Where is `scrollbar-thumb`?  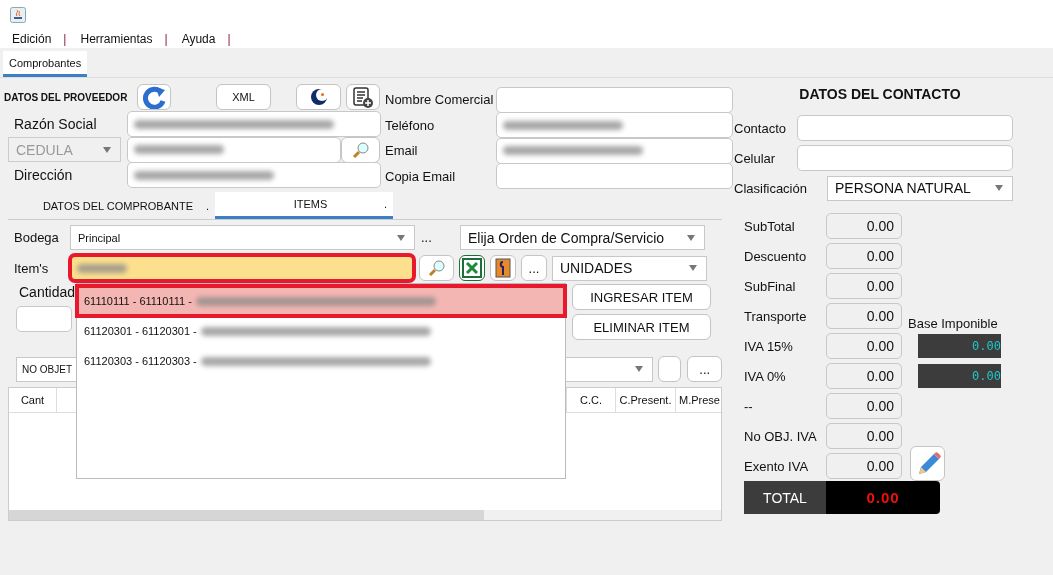
scrollbar-thumb is located at coordinates (246, 515).